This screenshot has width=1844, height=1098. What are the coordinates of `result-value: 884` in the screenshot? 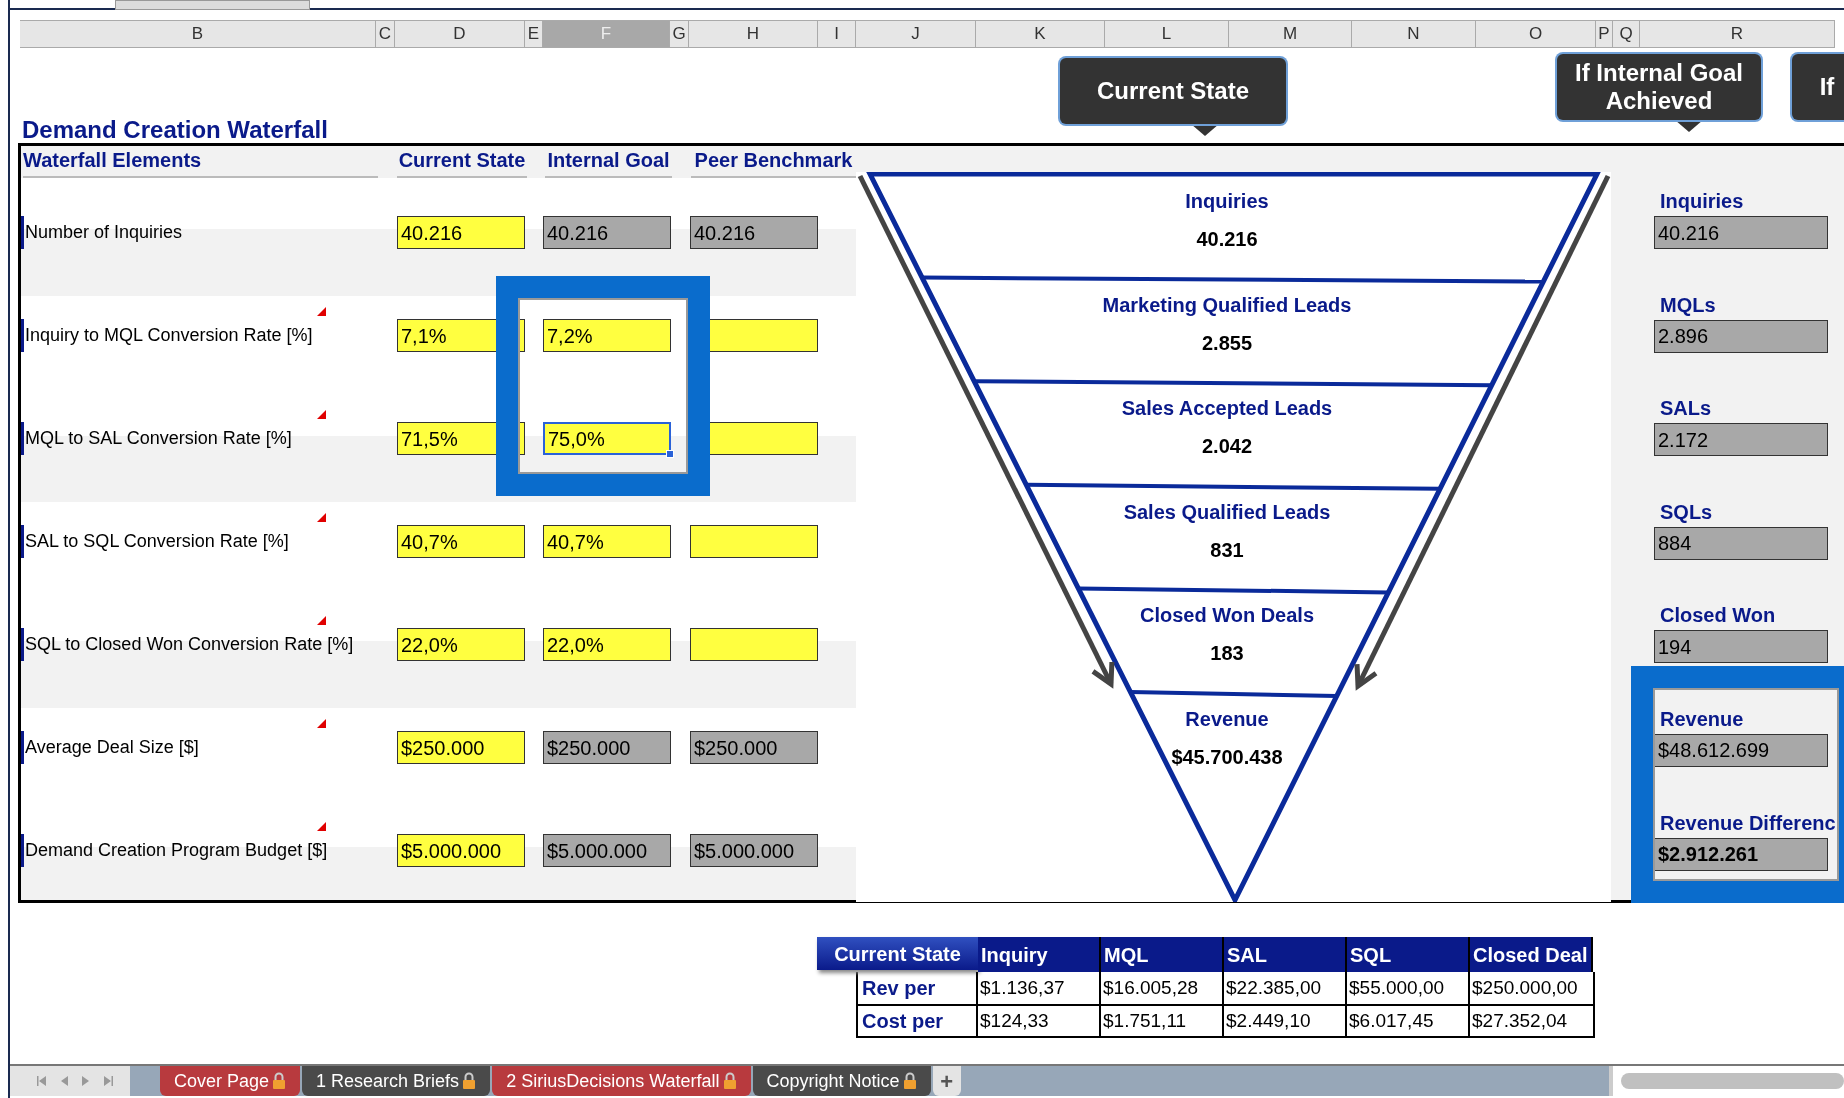 It's located at (1741, 543).